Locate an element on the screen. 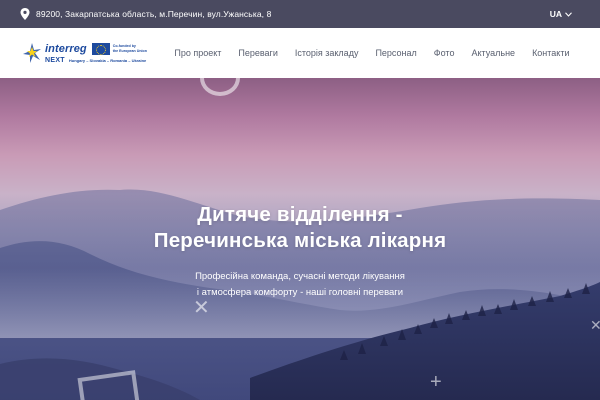 This screenshot has height=400, width=600. language-switcher: UA is located at coordinates (561, 14).